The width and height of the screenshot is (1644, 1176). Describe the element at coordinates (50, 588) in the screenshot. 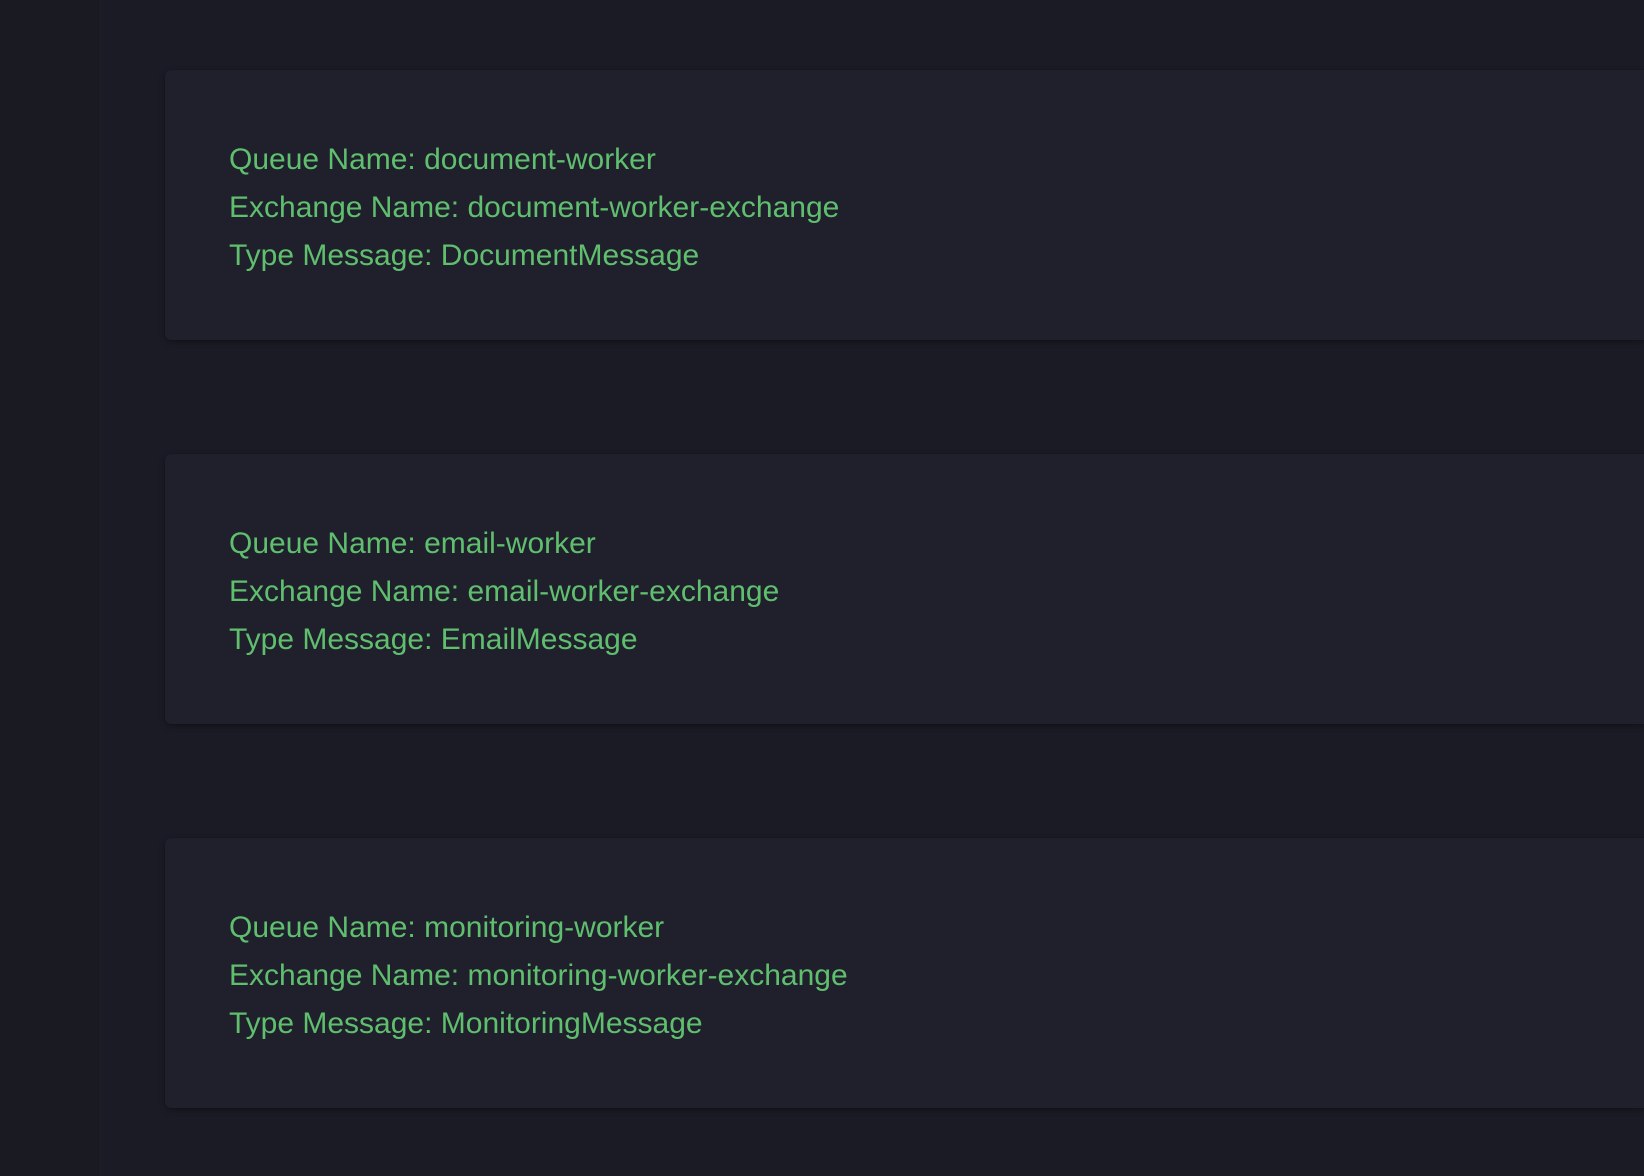

I see `left-sidebar-rail` at that location.